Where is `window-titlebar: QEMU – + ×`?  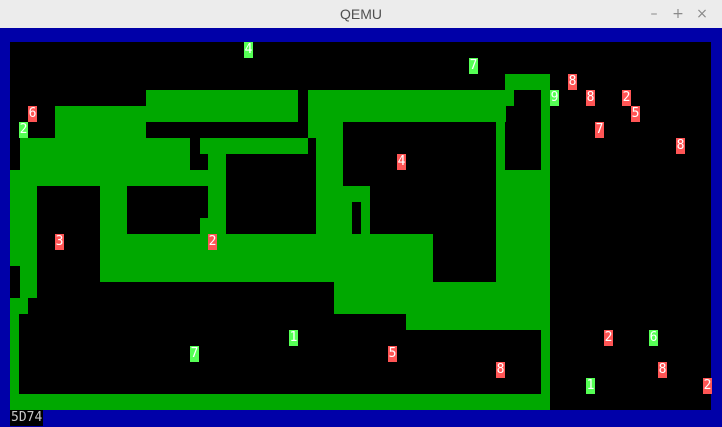
window-titlebar: QEMU – + × is located at coordinates (361, 14).